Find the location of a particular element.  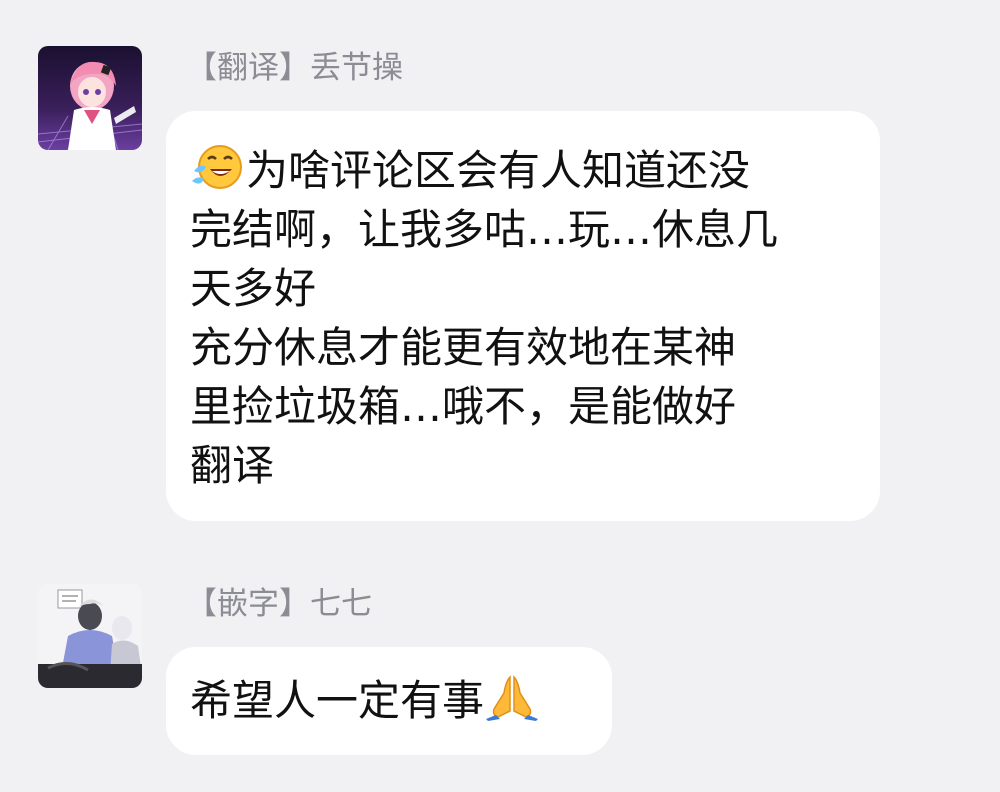

folded-hands-icon is located at coordinates (512, 703).